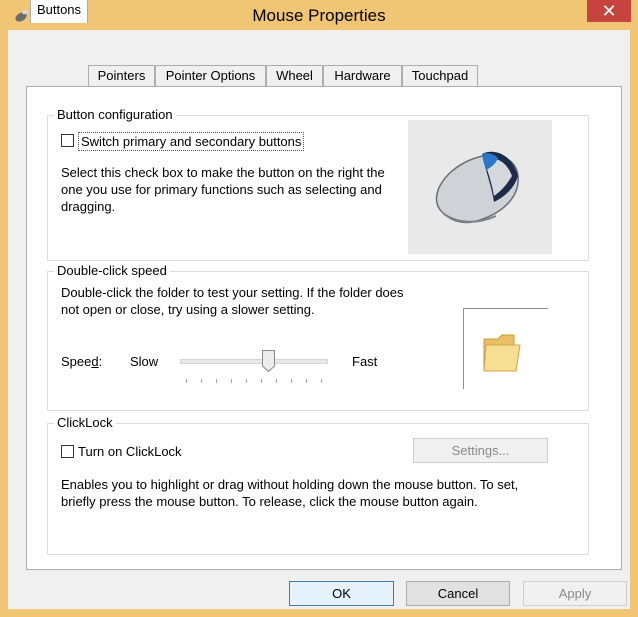  Describe the element at coordinates (254, 381) in the screenshot. I see `slider-ticks` at that location.